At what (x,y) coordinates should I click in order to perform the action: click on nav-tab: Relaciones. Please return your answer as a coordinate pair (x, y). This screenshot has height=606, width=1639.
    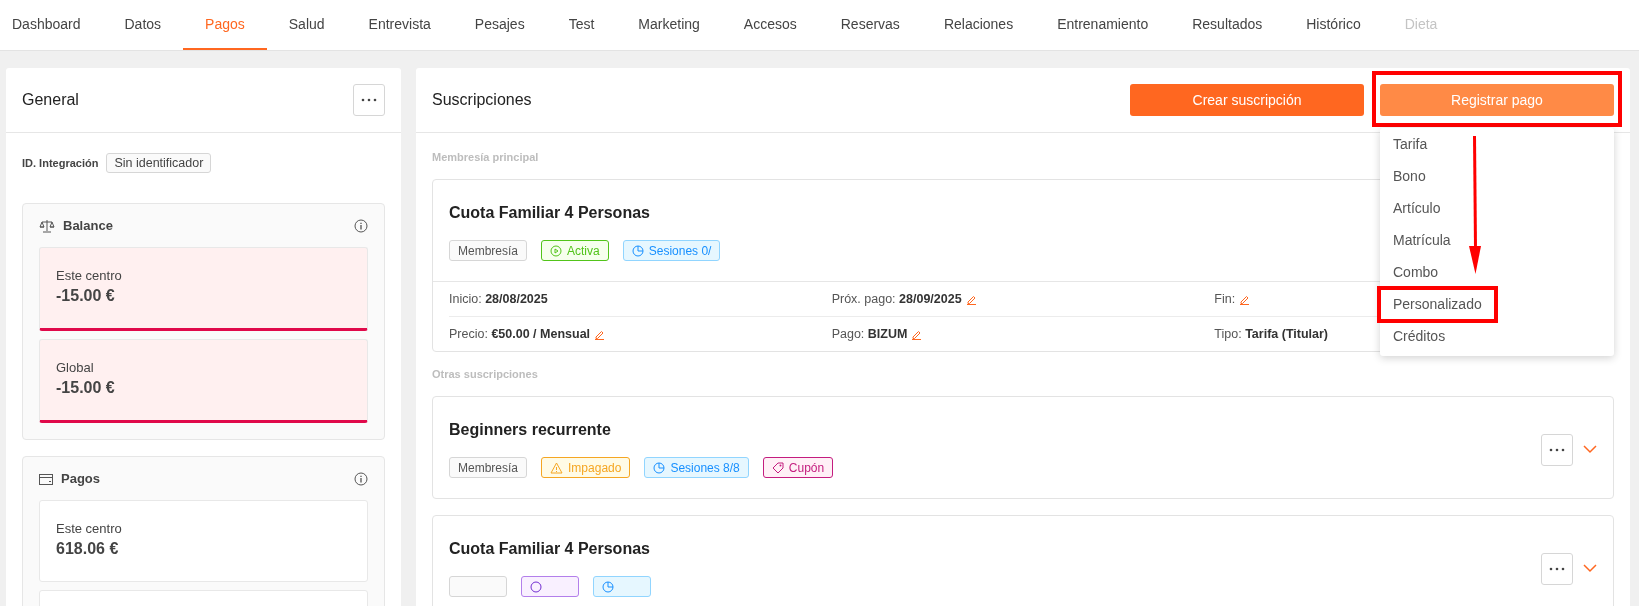
    Looking at the image, I should click on (978, 25).